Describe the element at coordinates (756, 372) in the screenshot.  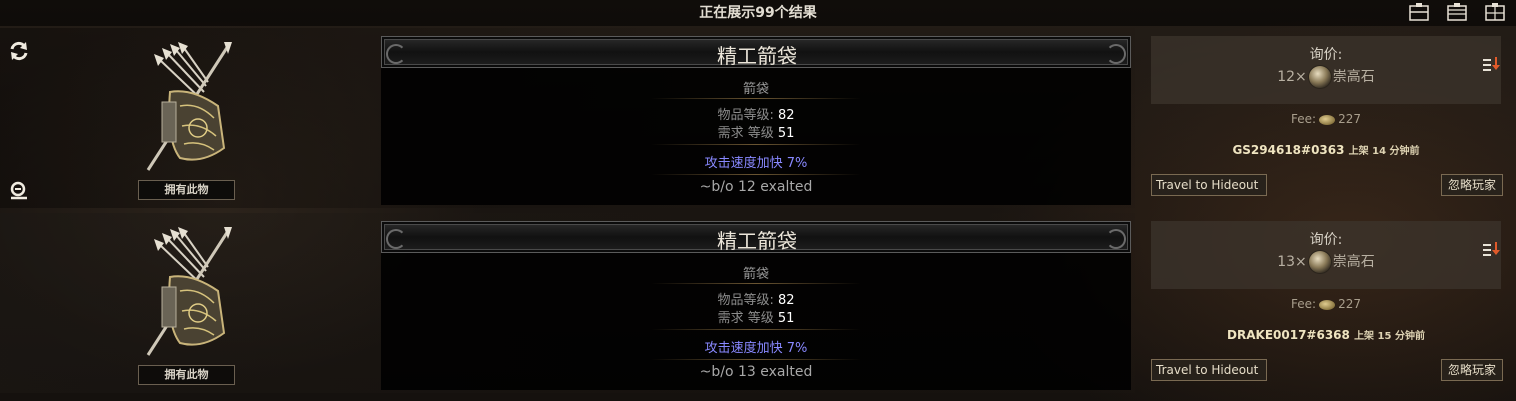
I see `price-note: ~b/o 13 exalted` at that location.